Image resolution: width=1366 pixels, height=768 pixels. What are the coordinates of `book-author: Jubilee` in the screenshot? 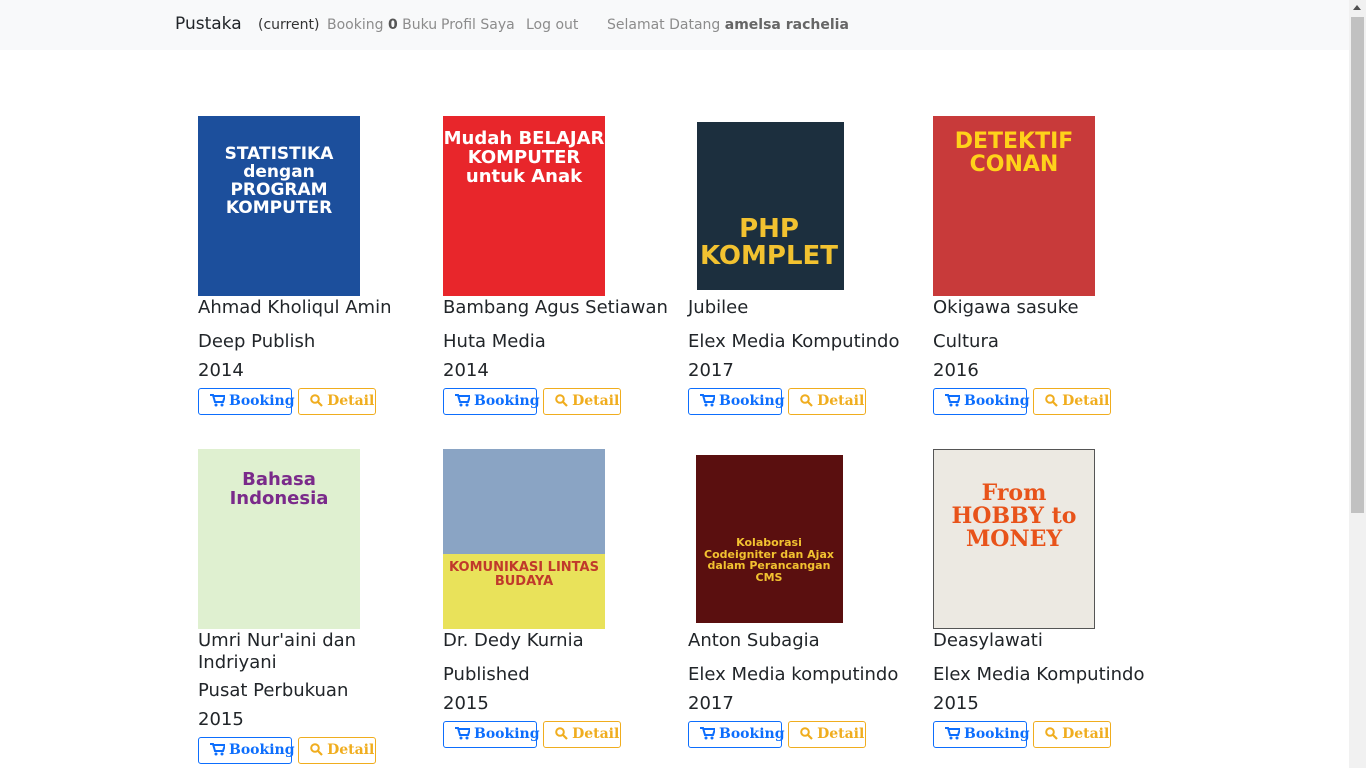 It's located at (718, 307).